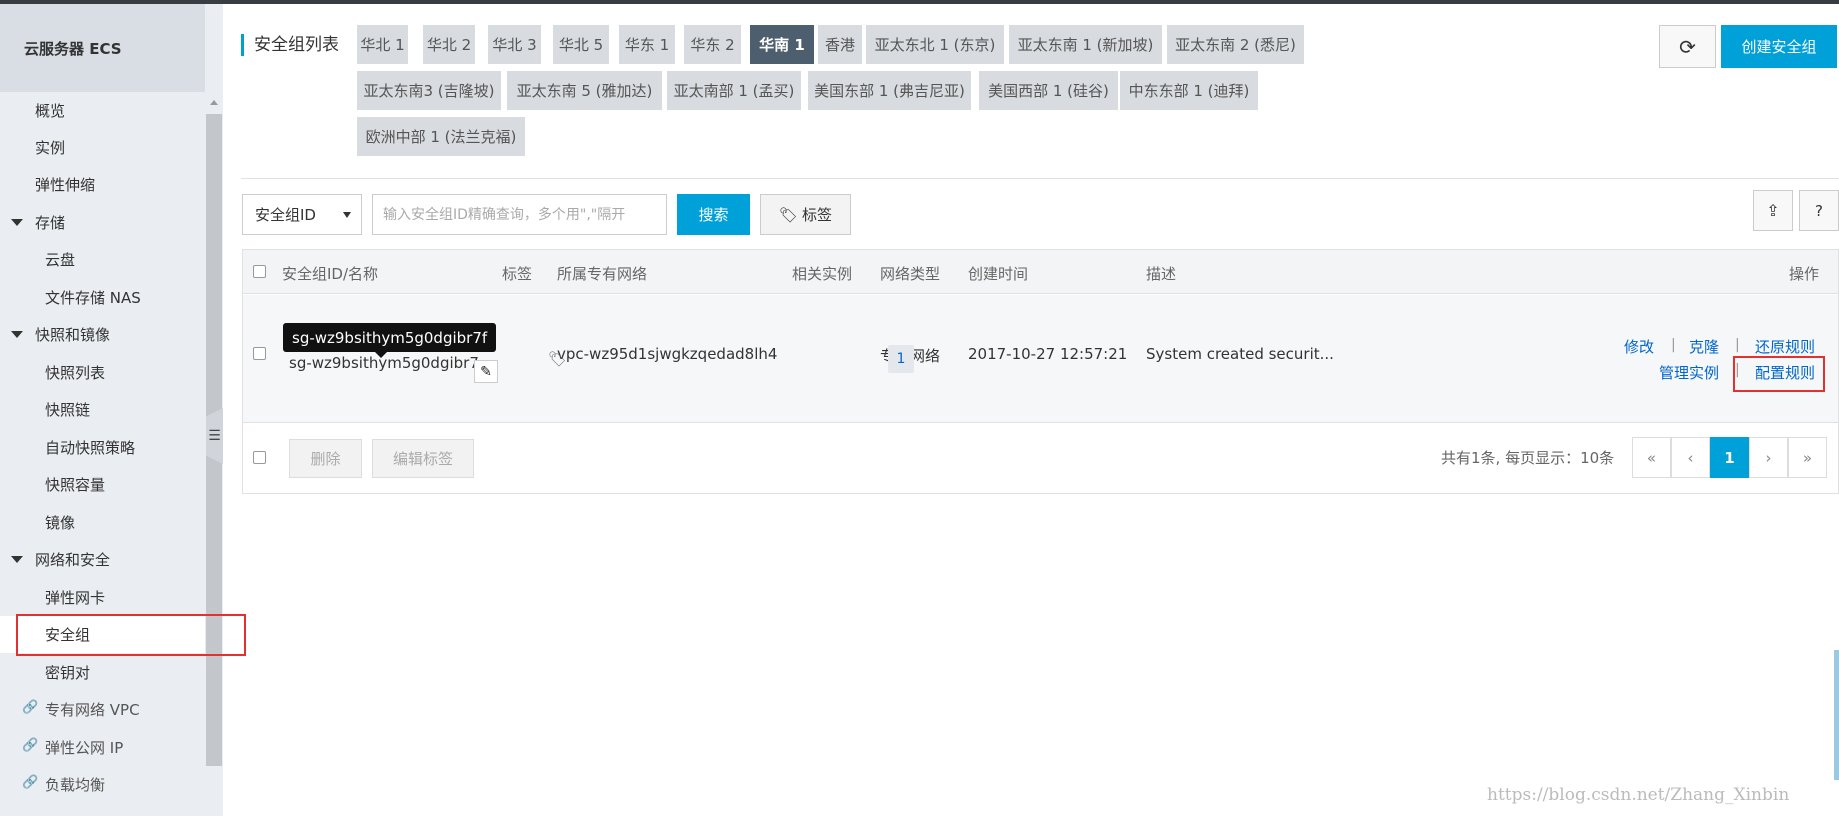 The width and height of the screenshot is (1839, 816). Describe the element at coordinates (935, 44) in the screenshot. I see `region-tab-8: 亚太东北 1 (东京)` at that location.